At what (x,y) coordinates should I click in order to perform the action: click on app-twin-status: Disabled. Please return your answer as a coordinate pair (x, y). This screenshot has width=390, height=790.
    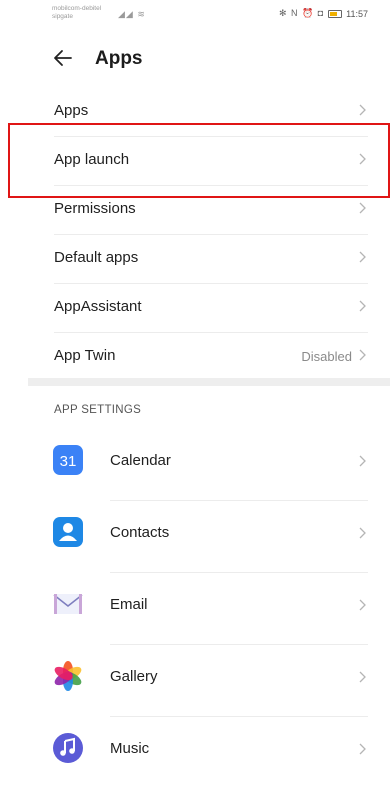
    Looking at the image, I should click on (326, 356).